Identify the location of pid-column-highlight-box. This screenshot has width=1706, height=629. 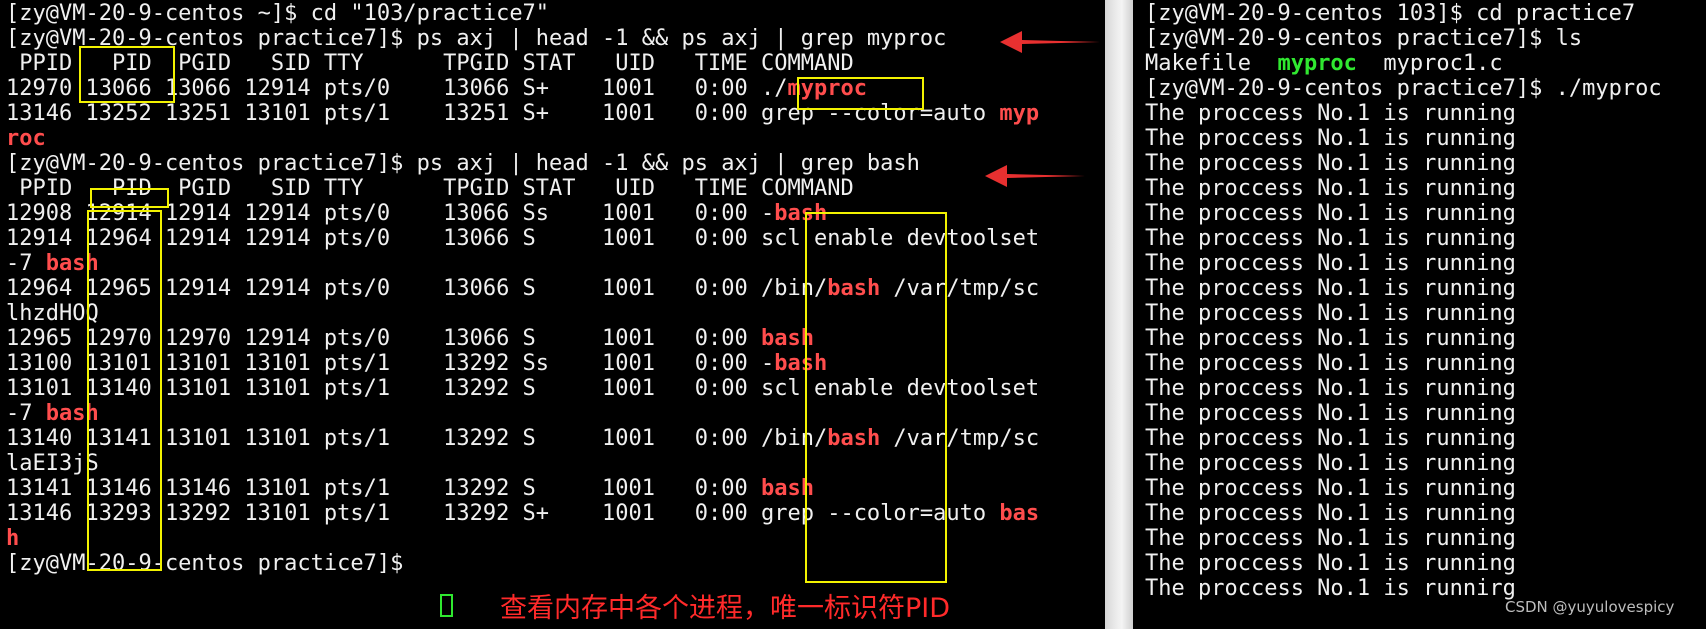
(124, 390).